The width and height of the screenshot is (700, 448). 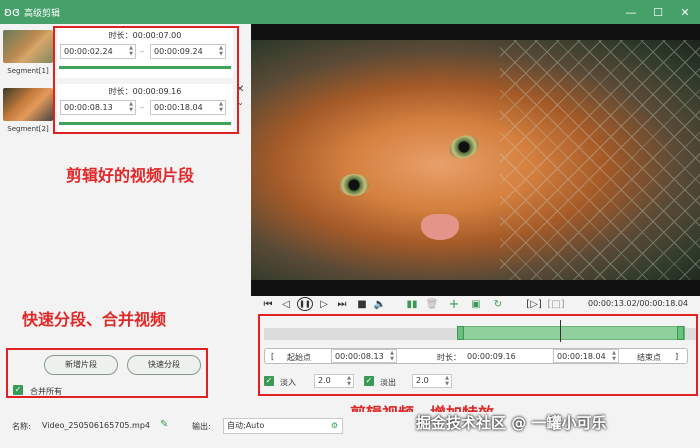 I want to click on annotation-box, so click(x=146, y=80).